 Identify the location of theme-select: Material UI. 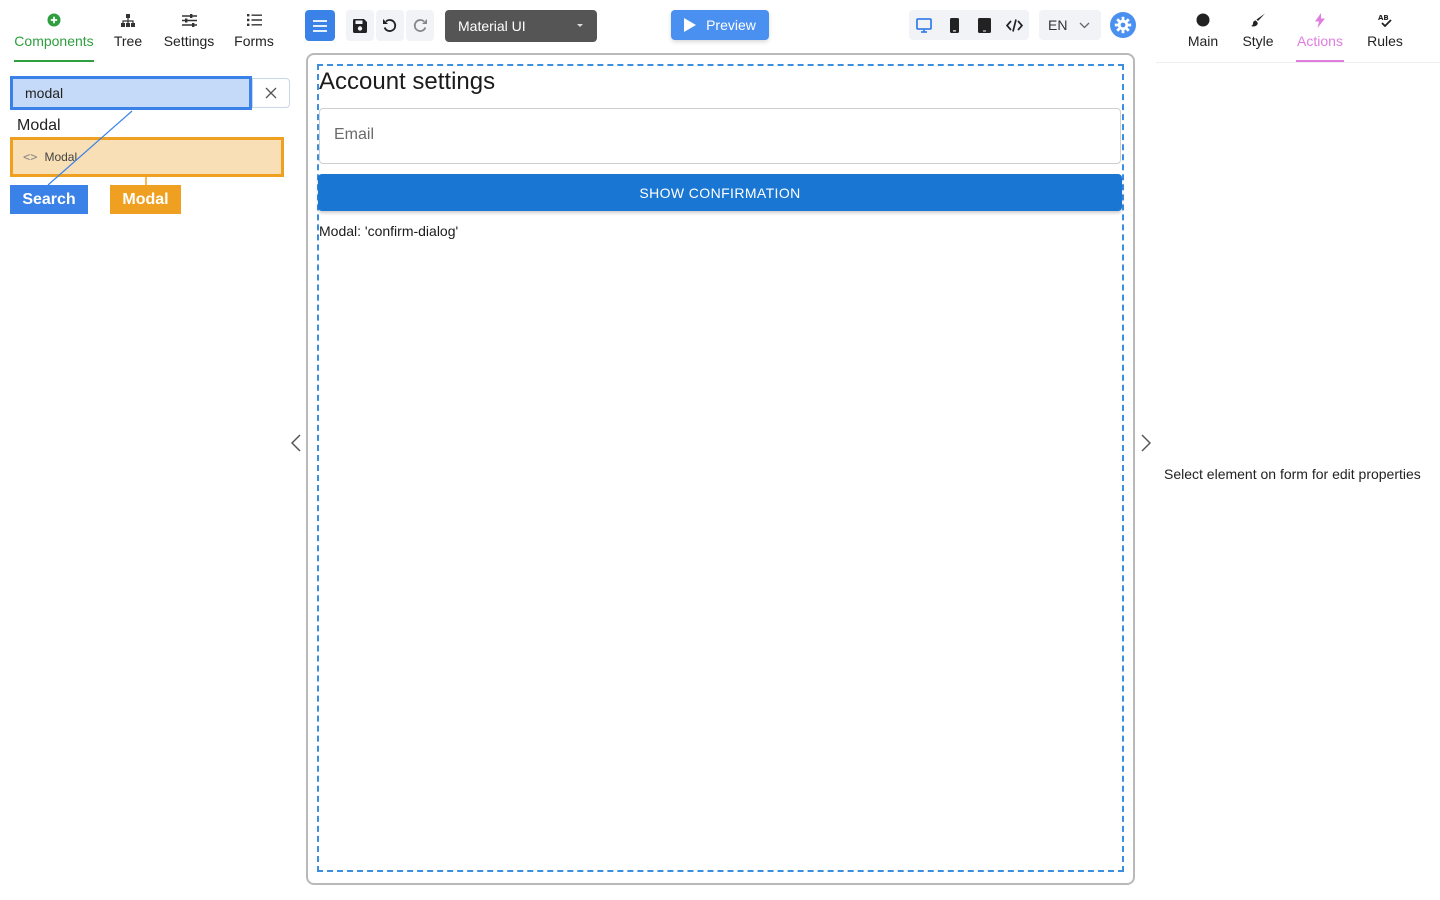
(521, 26).